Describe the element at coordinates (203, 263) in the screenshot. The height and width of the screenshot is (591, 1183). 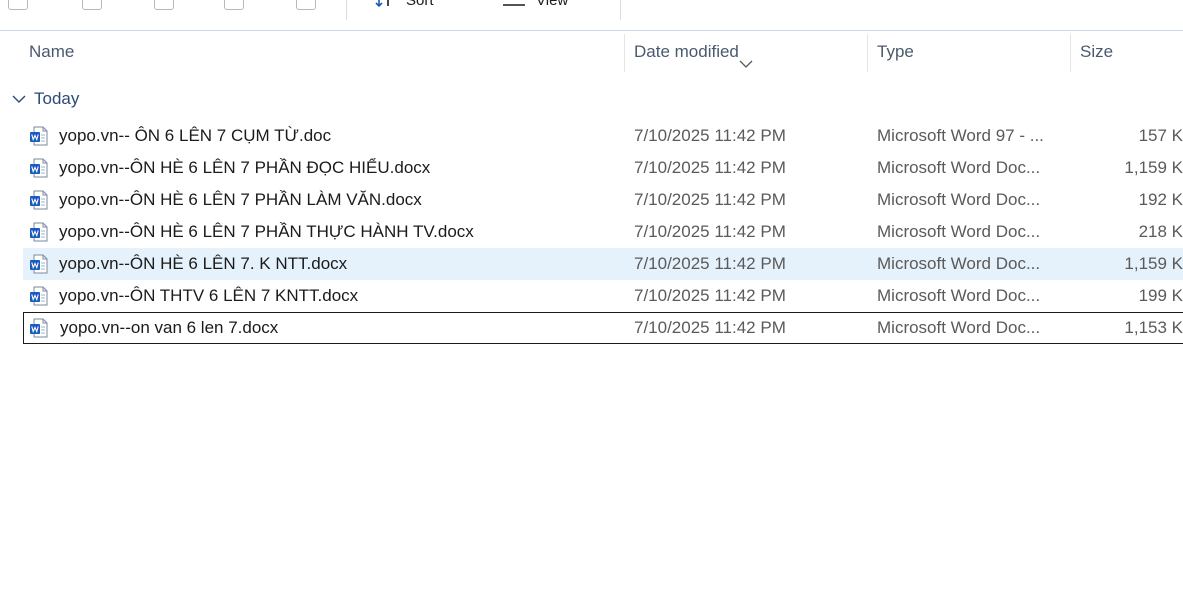
I see `file-name: yopo.vn--ÔN HÈ 6 LÊN 7. K NTT.docx` at that location.